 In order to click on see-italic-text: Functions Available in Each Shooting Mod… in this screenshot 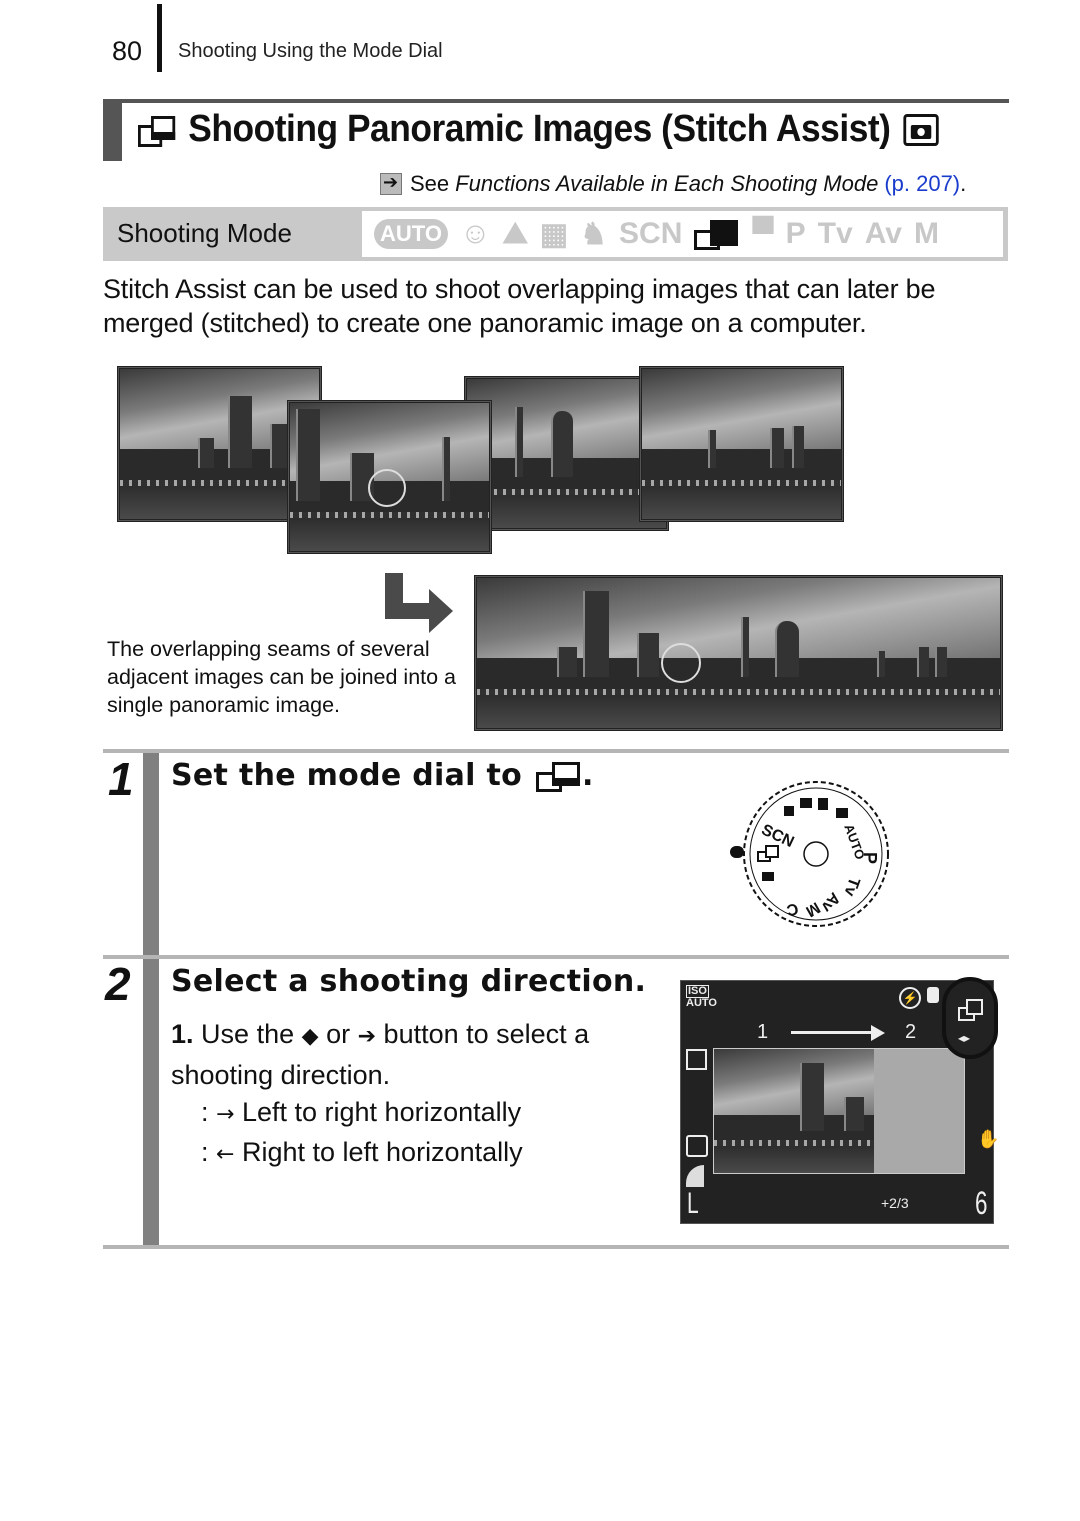, I will do `click(667, 183)`.